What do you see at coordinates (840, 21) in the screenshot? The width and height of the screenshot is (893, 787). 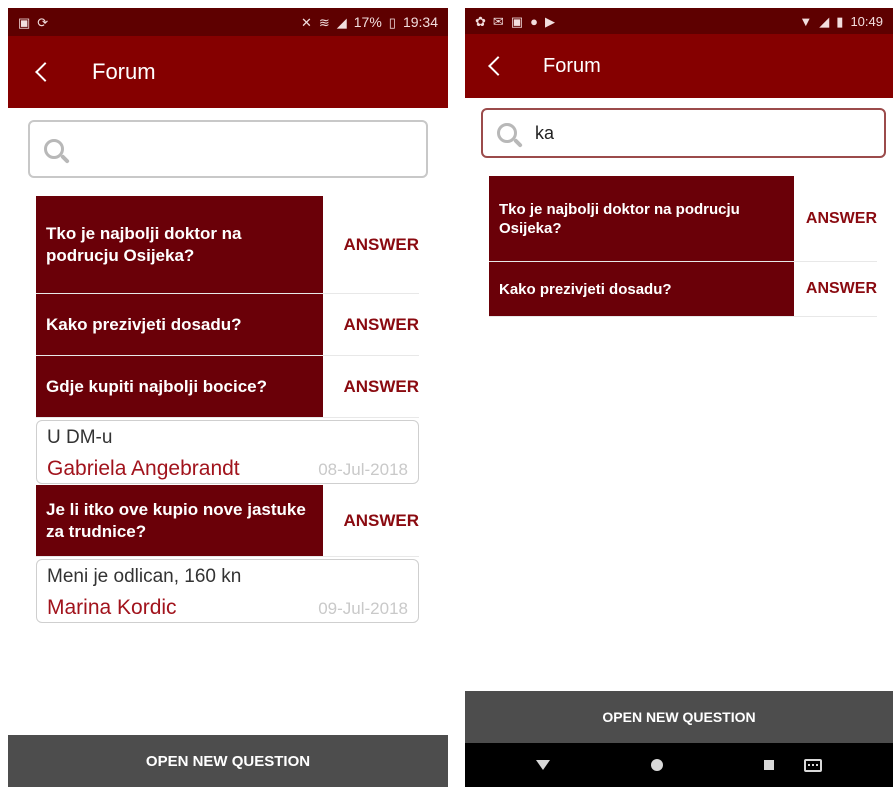 I see `battery-icon: ▮` at bounding box center [840, 21].